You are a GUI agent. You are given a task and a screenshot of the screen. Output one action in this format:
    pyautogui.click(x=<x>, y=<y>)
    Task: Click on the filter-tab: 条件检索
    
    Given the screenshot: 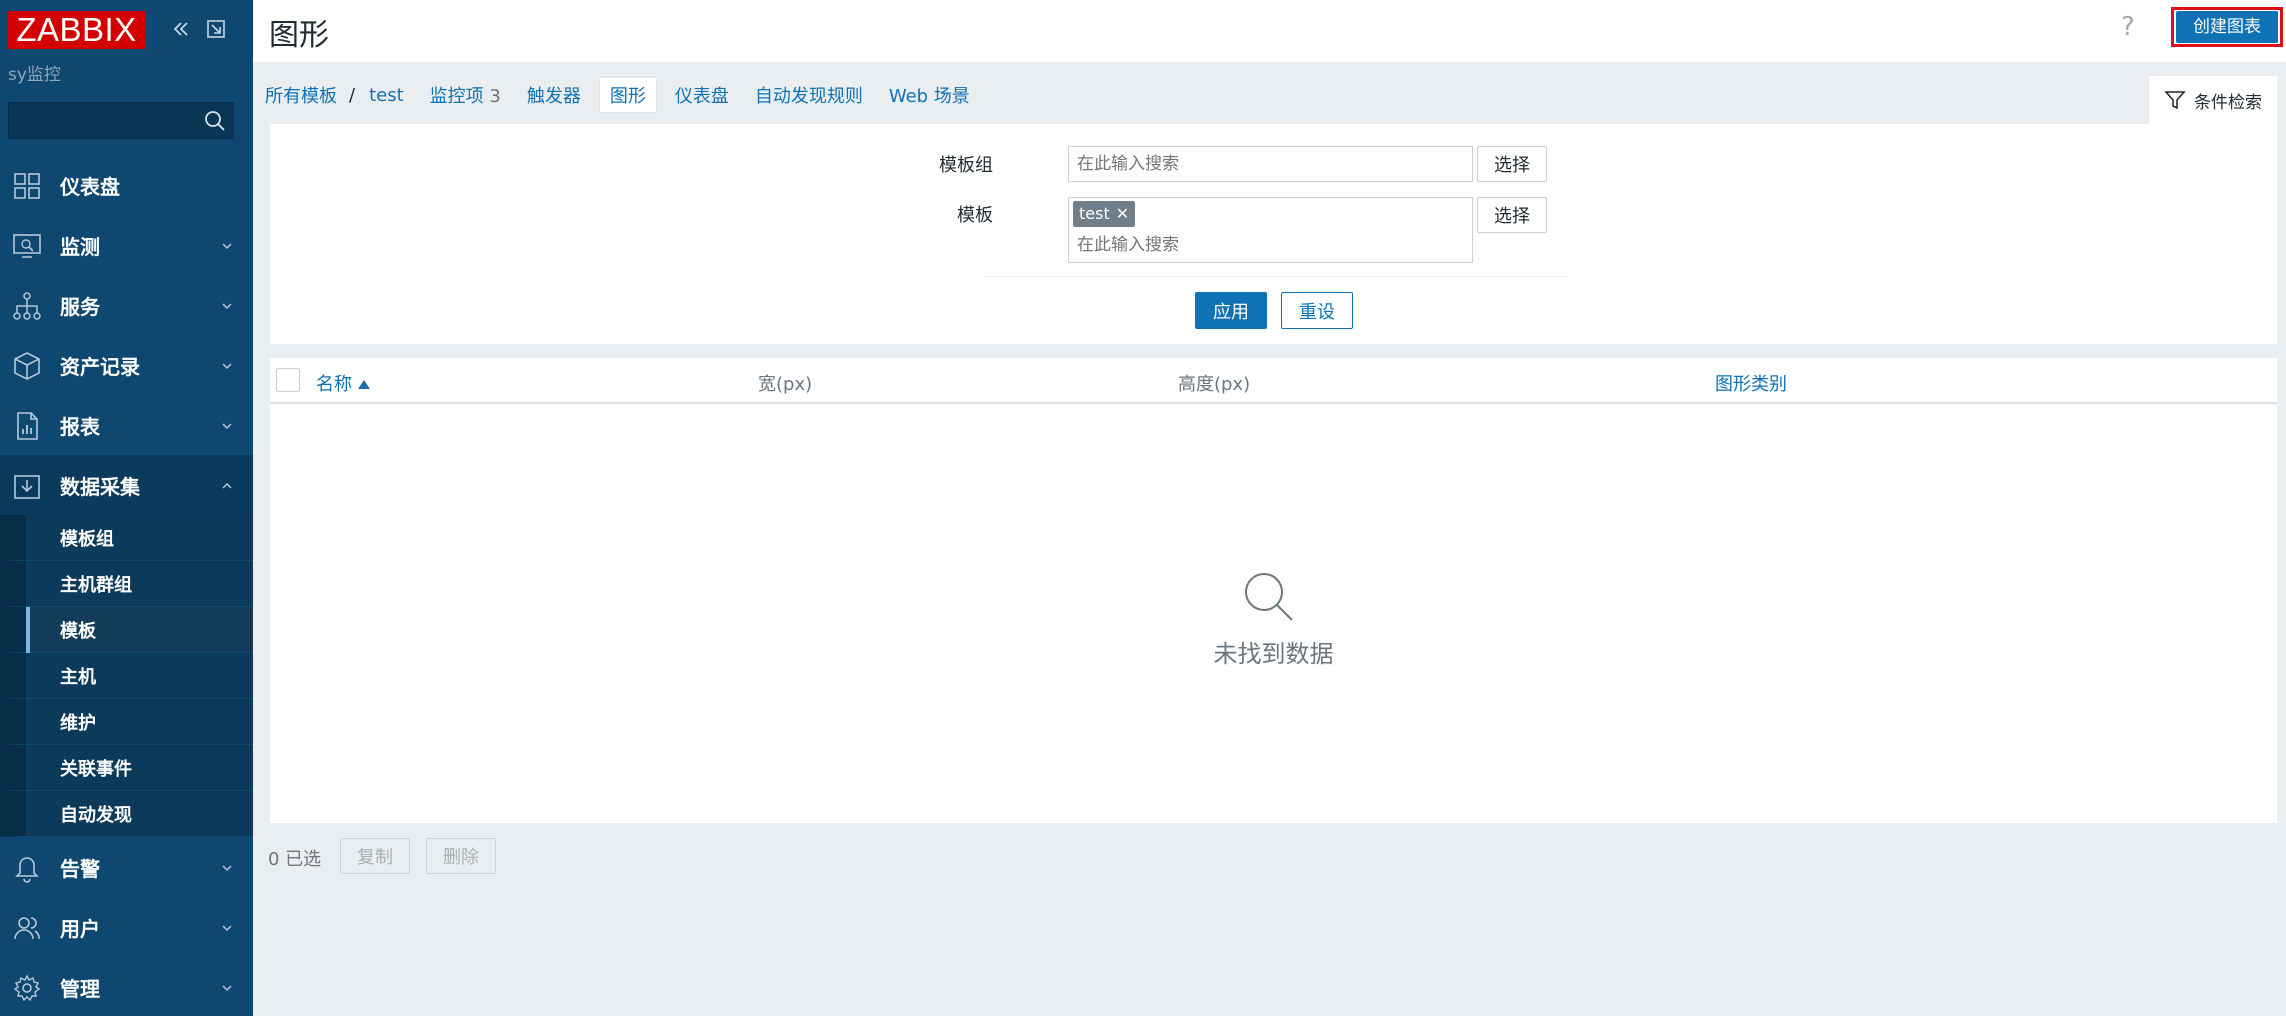 What is the action you would take?
    pyautogui.click(x=2213, y=100)
    